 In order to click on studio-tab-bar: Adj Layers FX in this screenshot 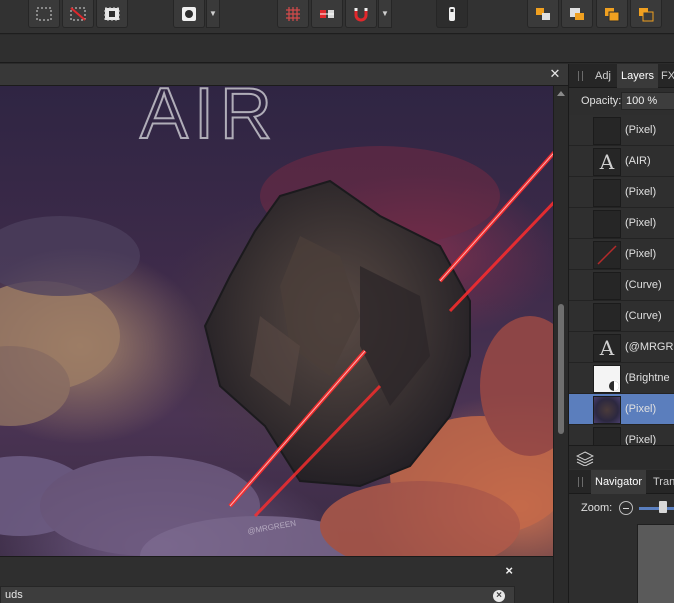, I will do `click(621, 76)`.